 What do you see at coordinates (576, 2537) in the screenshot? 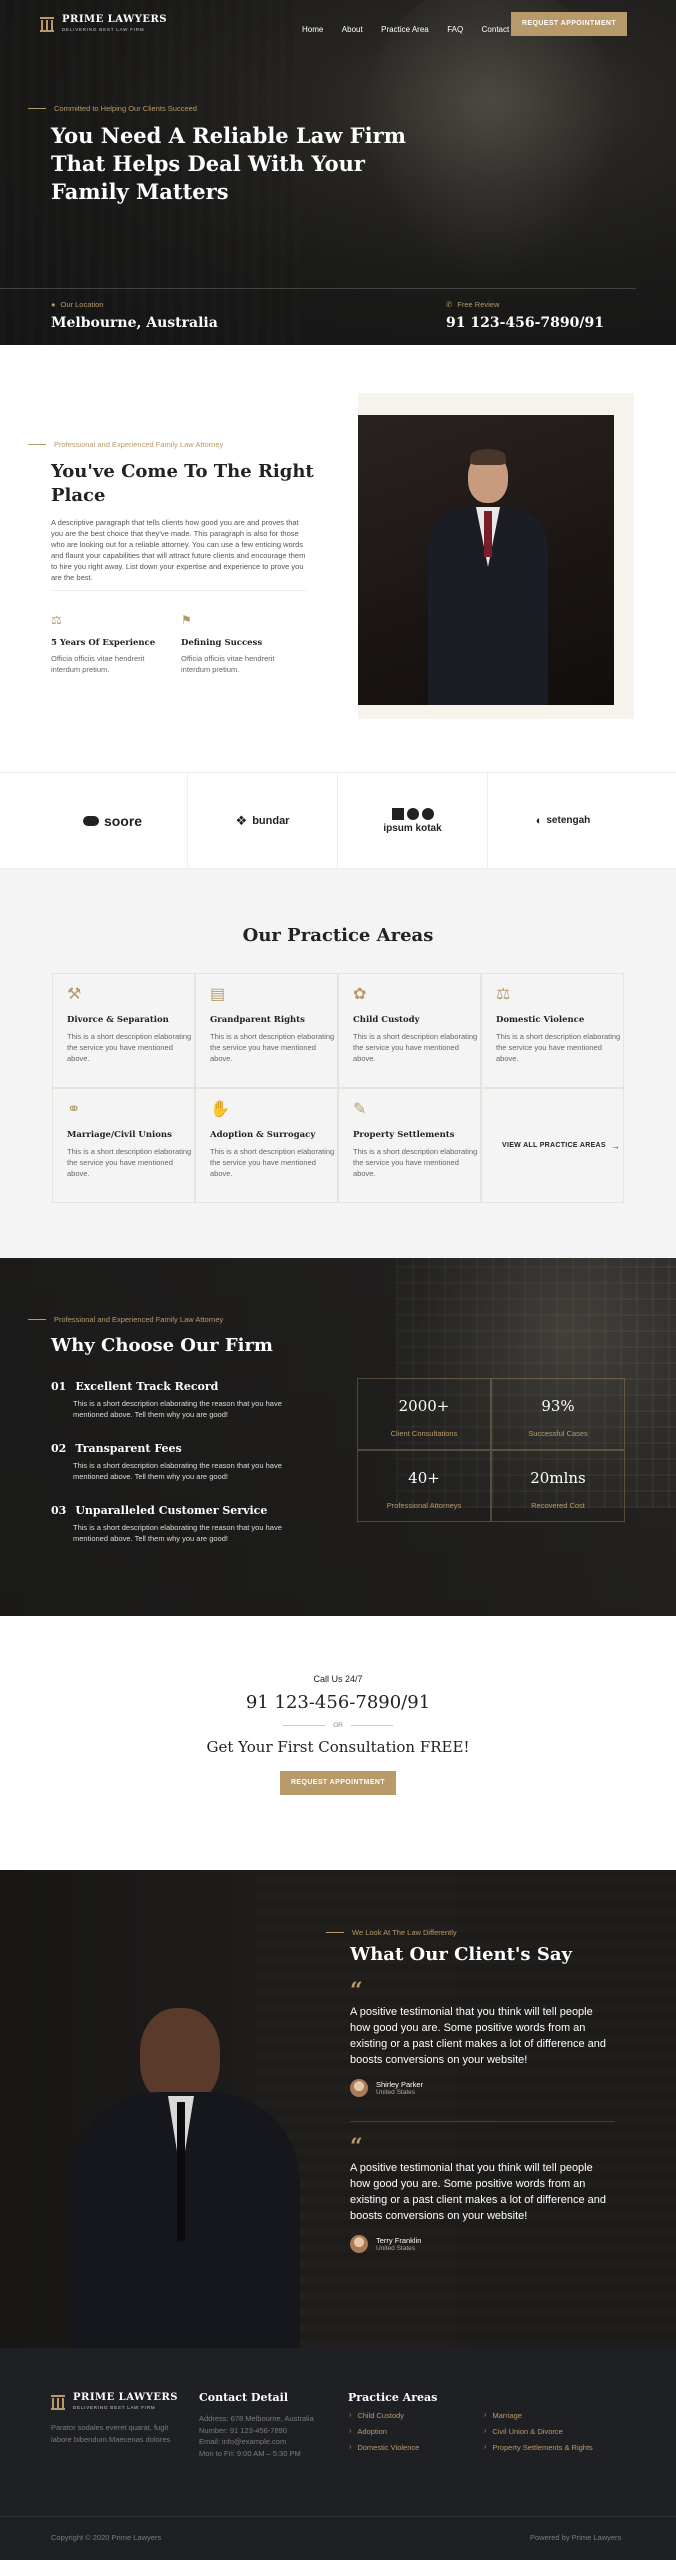
I see `powered-by: Powered by Prime Lawyers` at bounding box center [576, 2537].